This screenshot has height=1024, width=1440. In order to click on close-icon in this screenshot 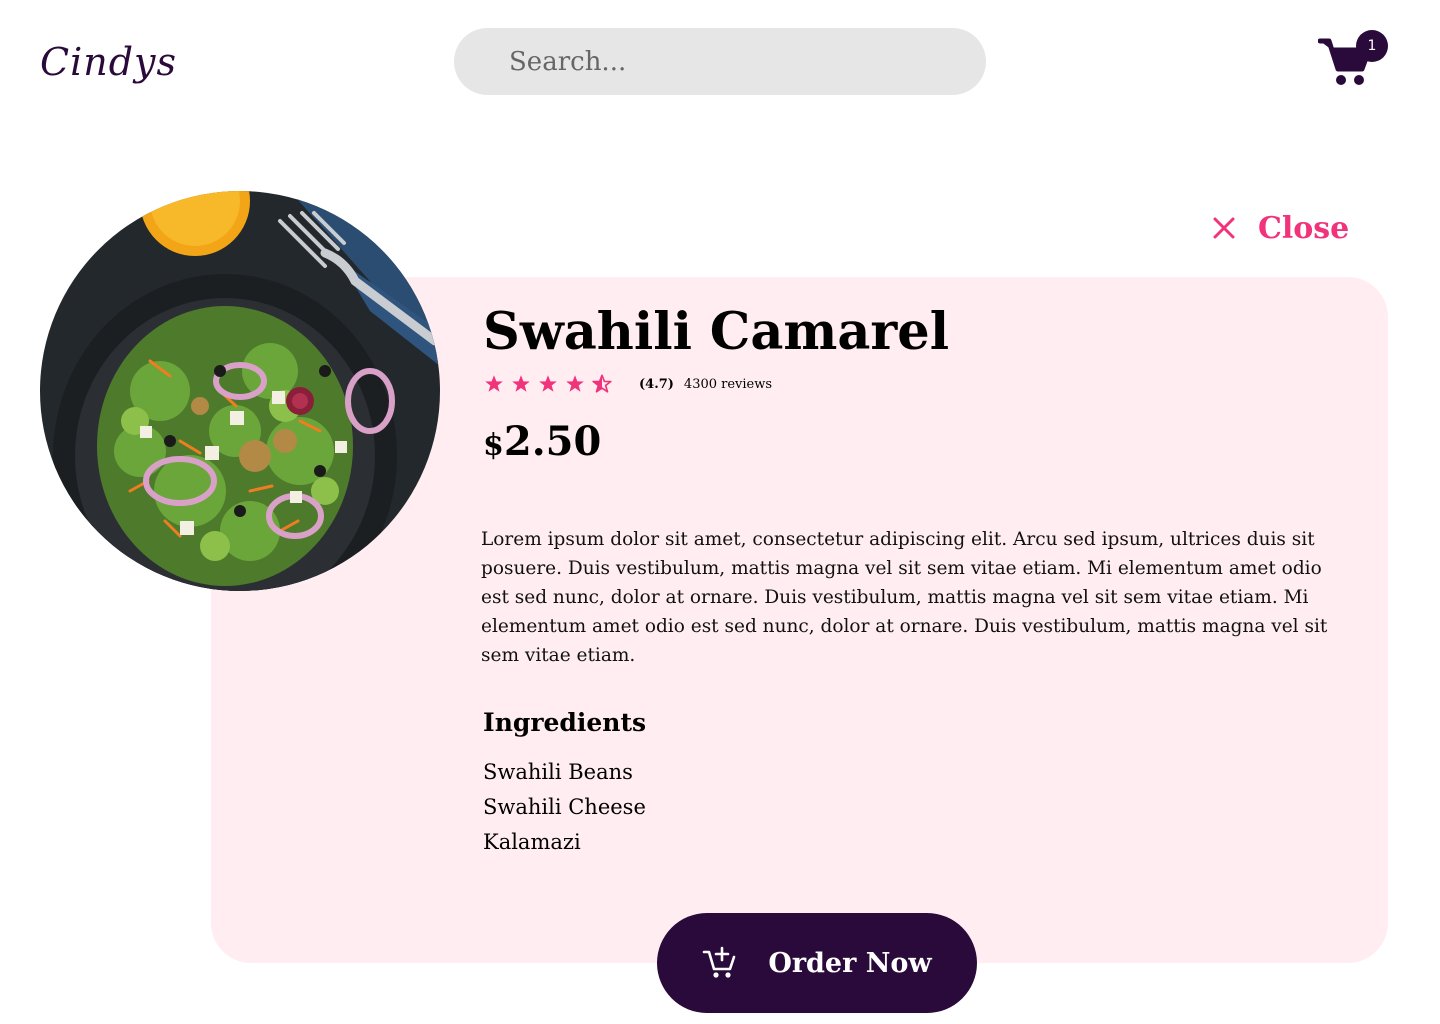, I will do `click(1224, 228)`.